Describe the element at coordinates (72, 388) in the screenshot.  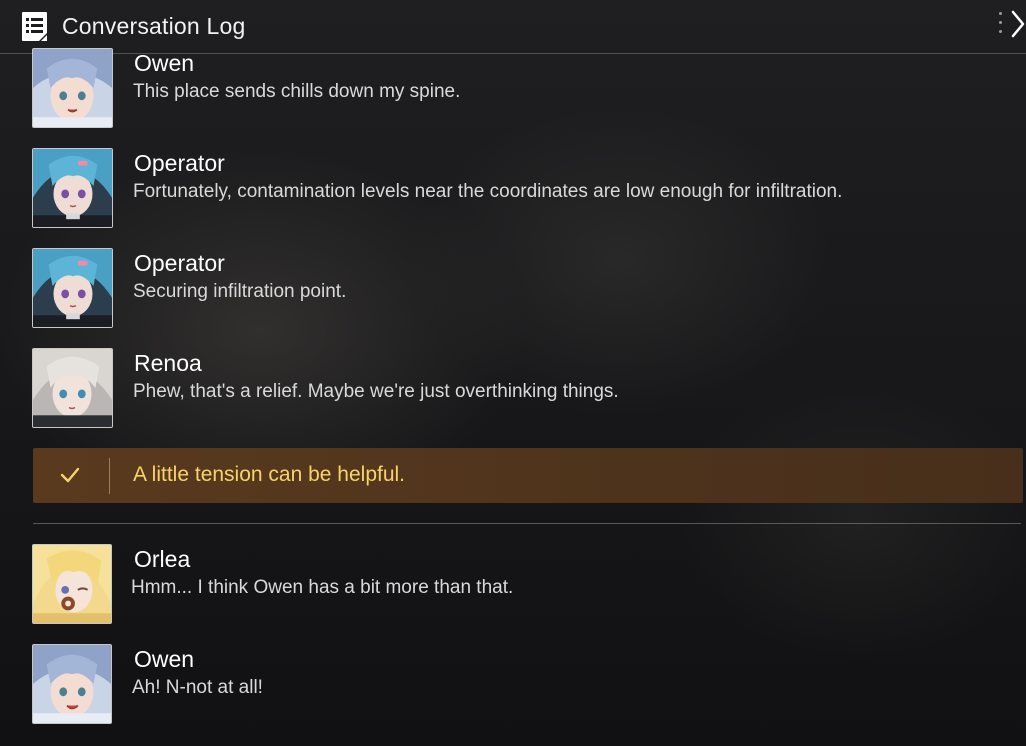
I see `renoa-portrait` at that location.